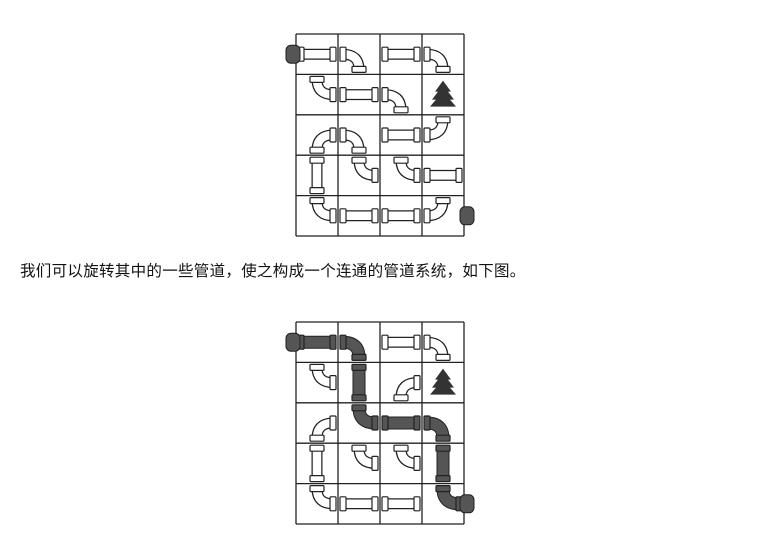 This screenshot has width=771, height=536. Describe the element at coordinates (273, 271) in the screenshot. I see `caption-text: 我们可以旋转其中的一些管道，使之构成一个连通的管道系统，如下图。` at that location.